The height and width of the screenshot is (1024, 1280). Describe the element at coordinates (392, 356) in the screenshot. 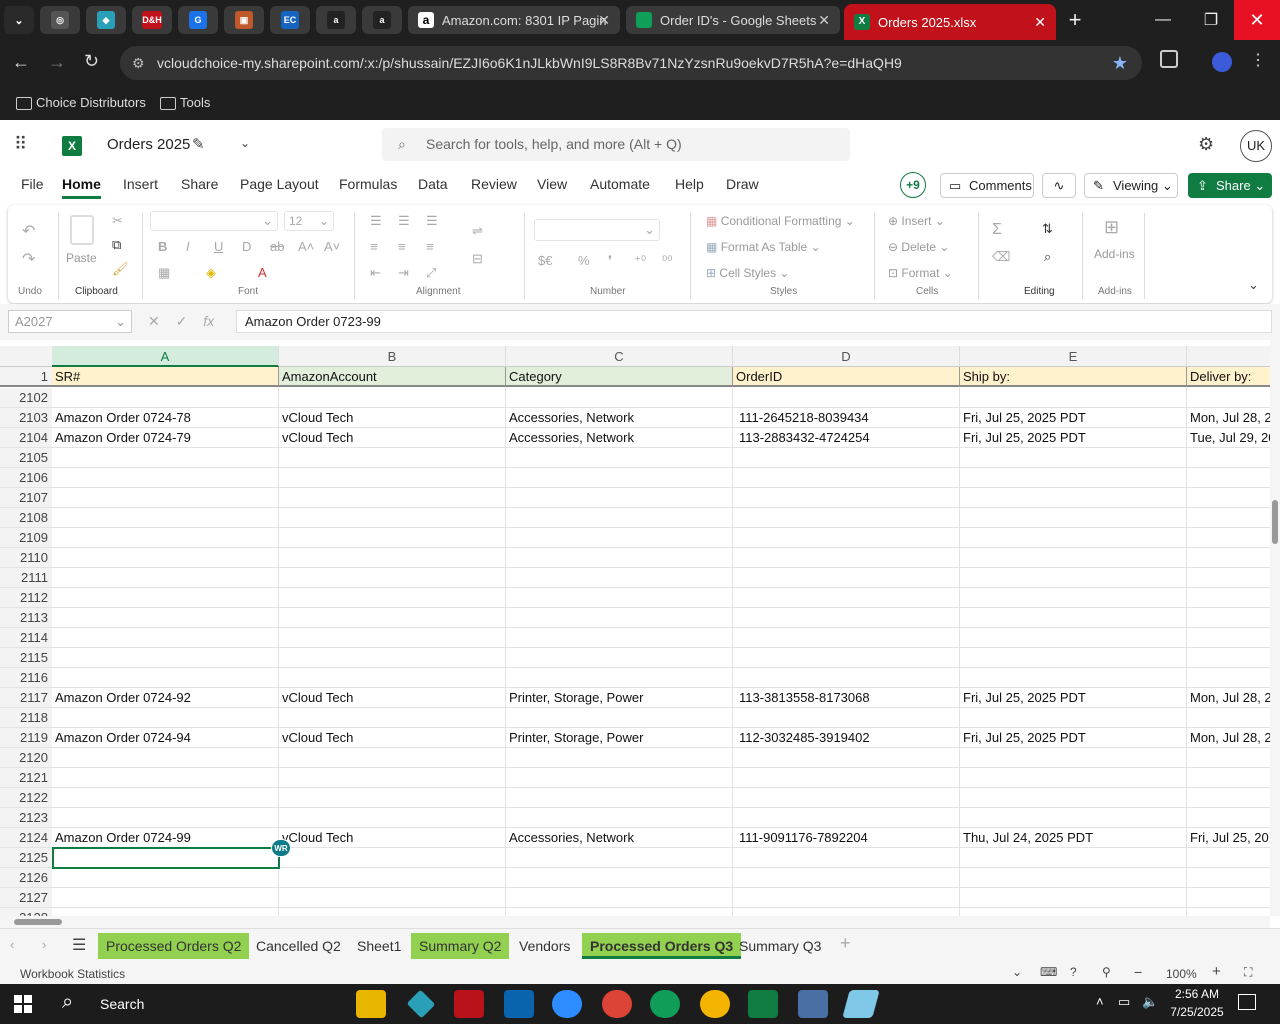

I see `column-header-b: B` at that location.